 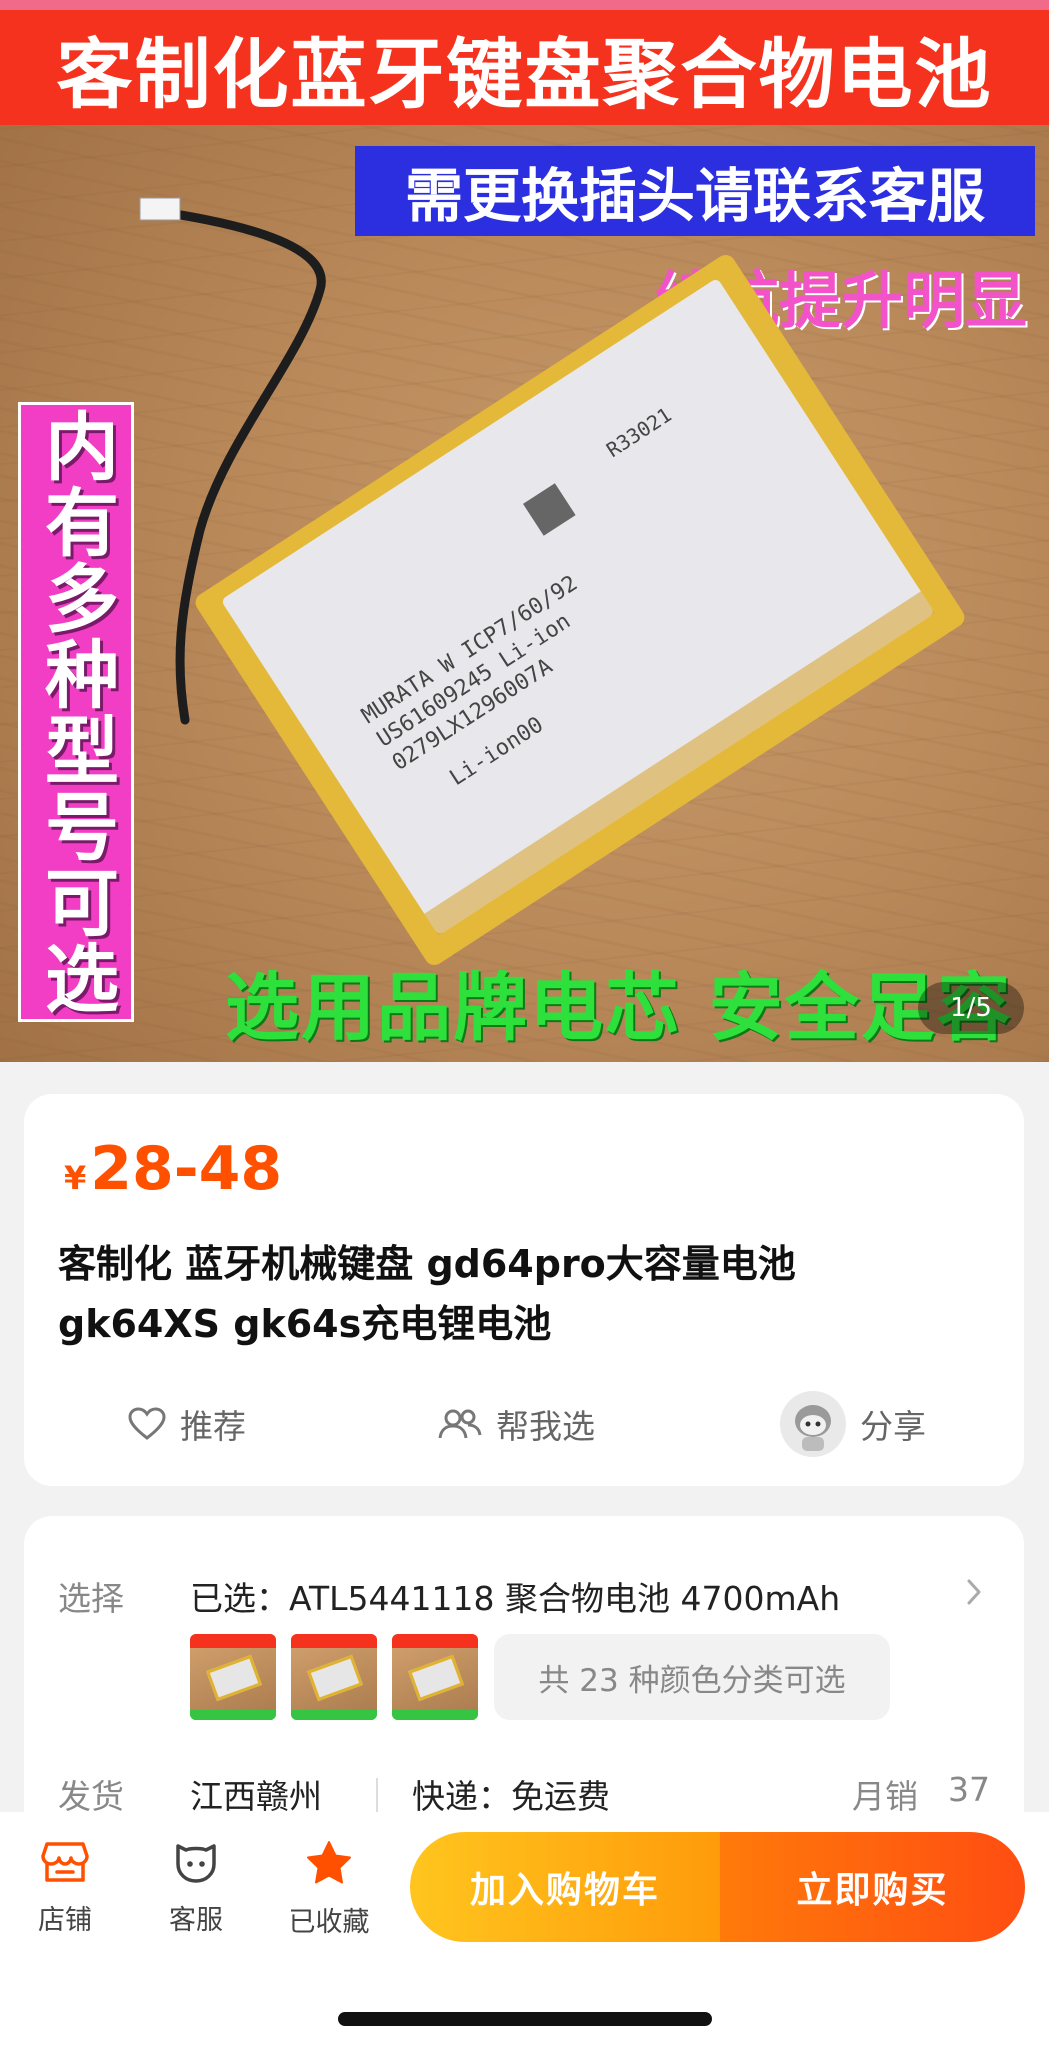 I want to click on monthly-sales-label: 月销, so click(x=885, y=1796).